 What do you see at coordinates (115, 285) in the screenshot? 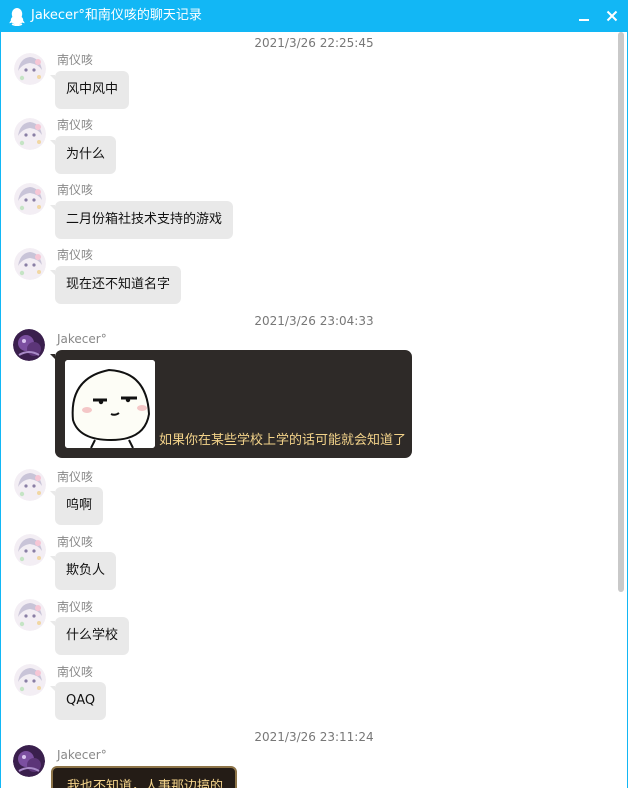
I see `message-bubble: 现在还不知道名字` at bounding box center [115, 285].